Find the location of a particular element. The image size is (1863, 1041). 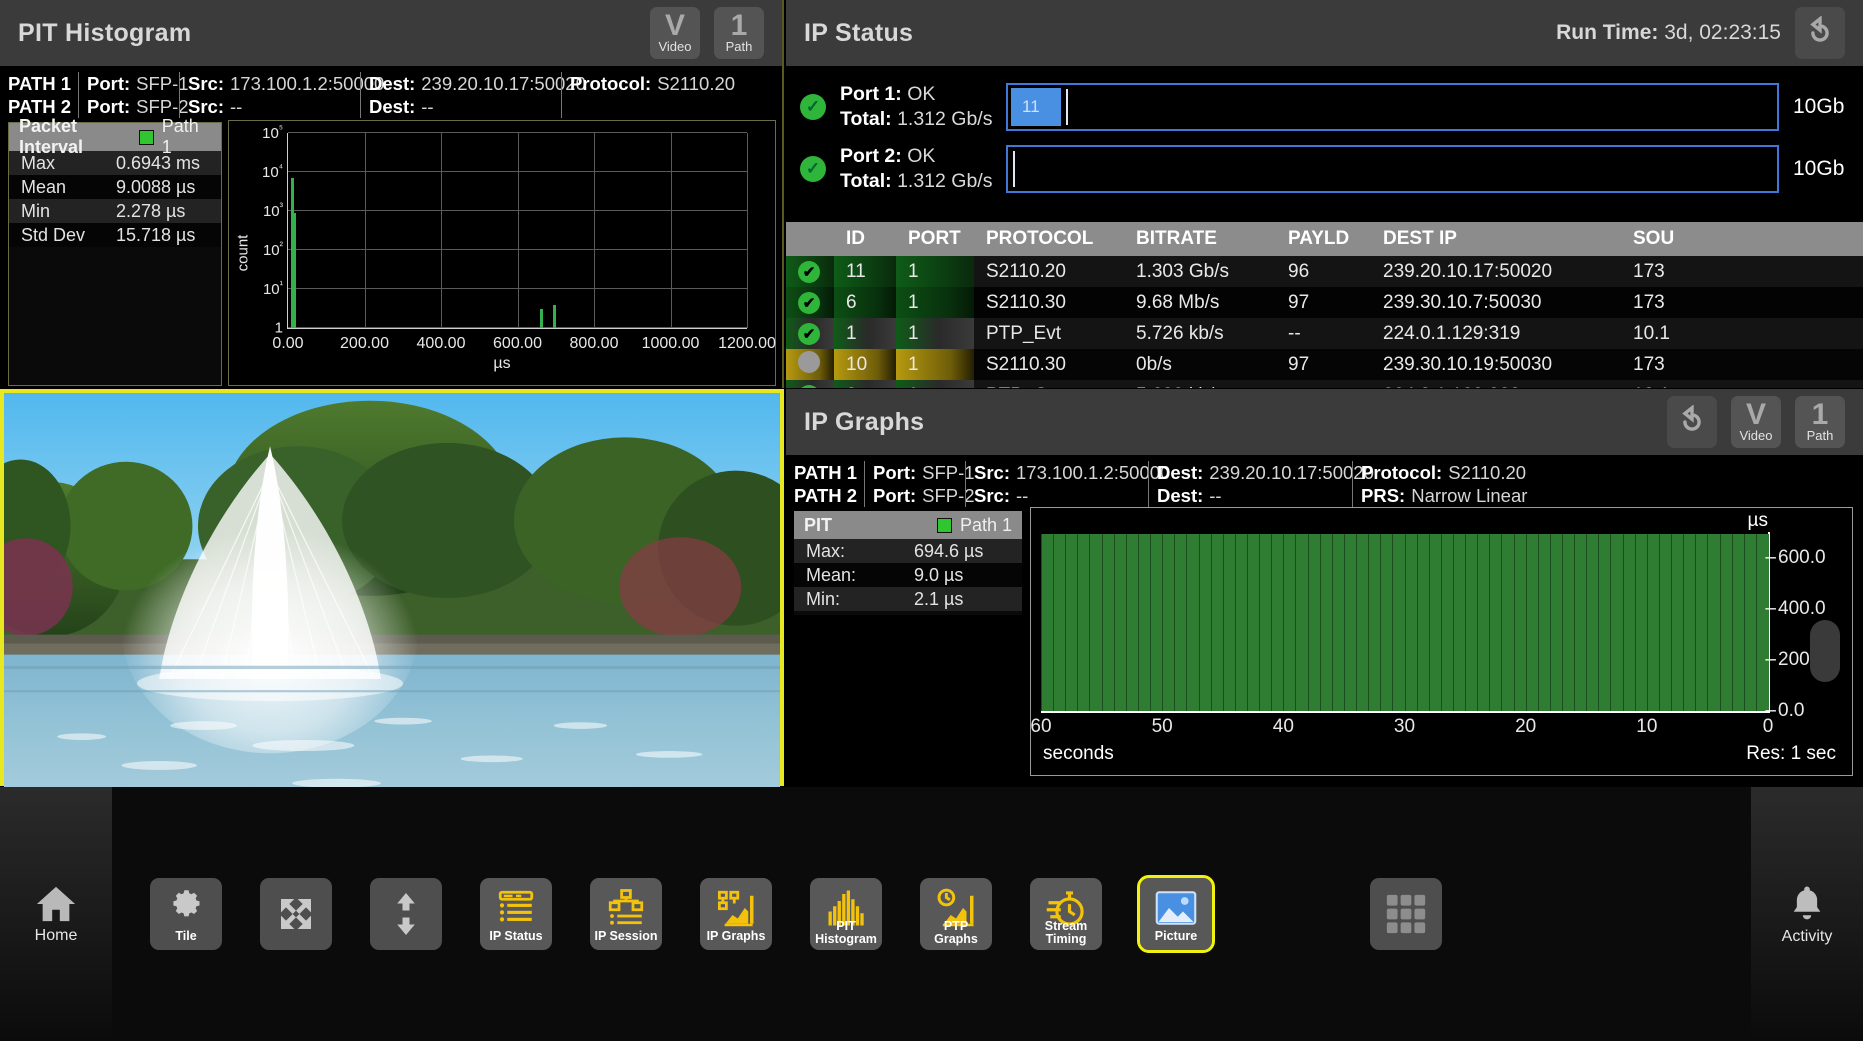

toolbar-button-label: Picture is located at coordinates (1176, 936).